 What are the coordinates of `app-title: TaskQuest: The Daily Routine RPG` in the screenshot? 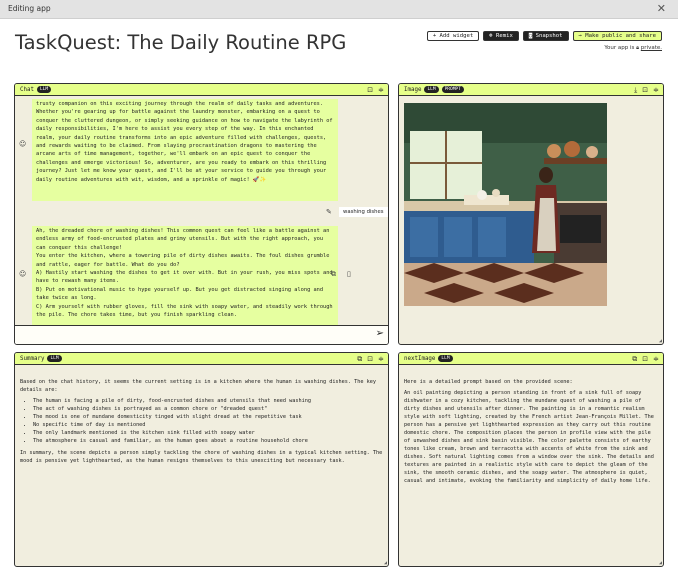 It's located at (181, 42).